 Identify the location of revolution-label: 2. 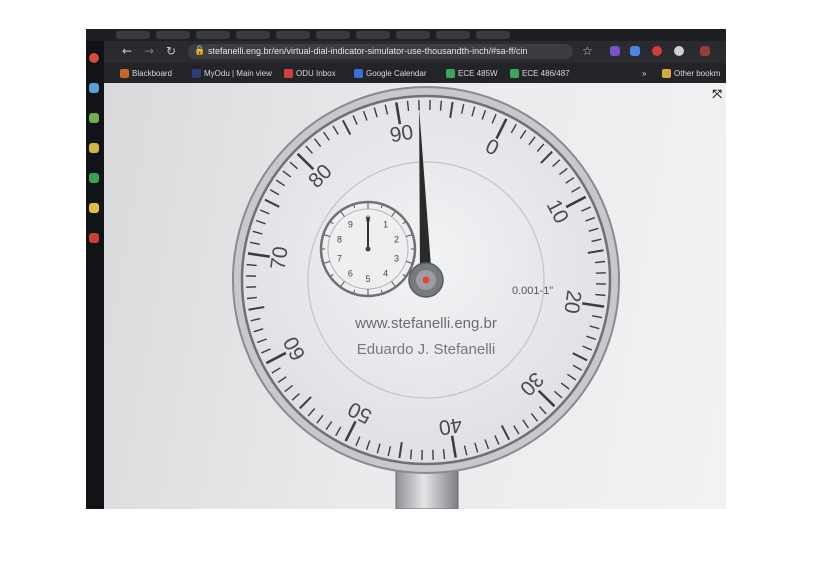
(396, 240).